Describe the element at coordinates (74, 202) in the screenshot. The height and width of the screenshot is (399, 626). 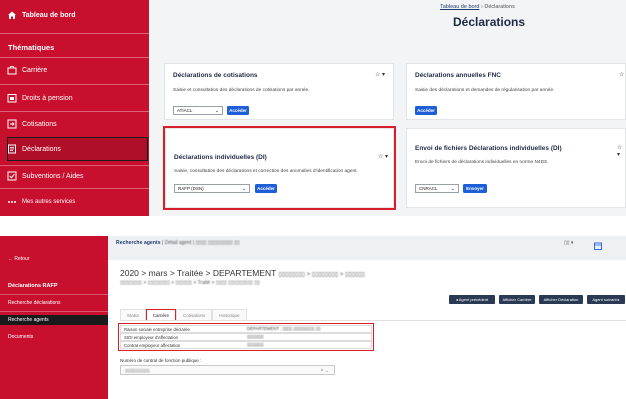
I see `sidebar-item-autres: Mes autres services` at that location.